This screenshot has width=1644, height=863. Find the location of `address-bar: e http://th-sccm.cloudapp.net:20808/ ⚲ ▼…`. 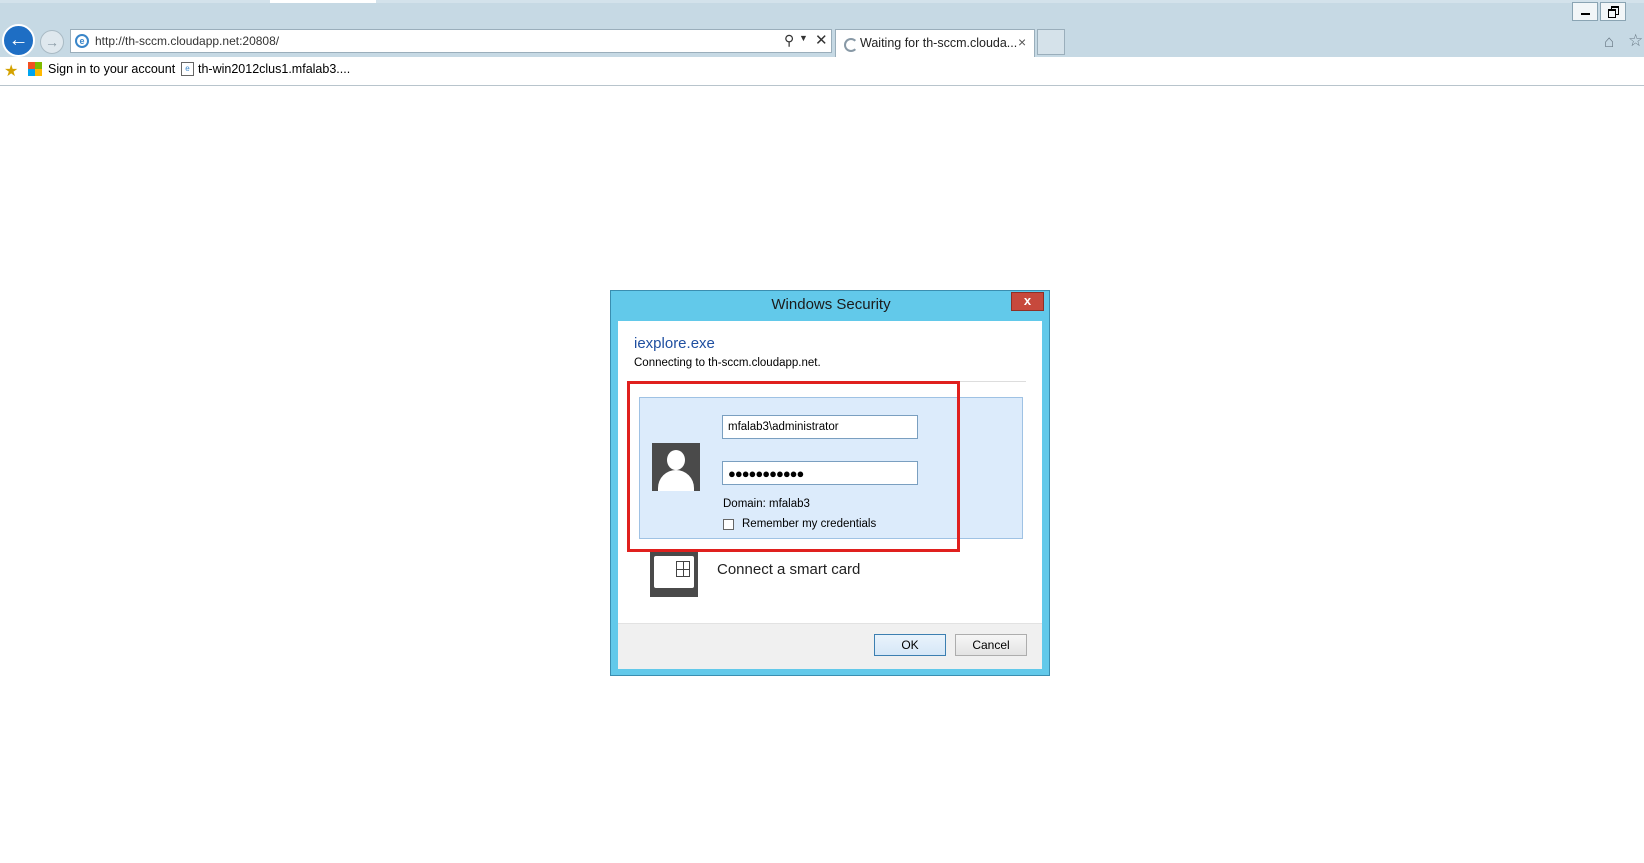

address-bar: e http://th-sccm.cloudapp.net:20808/ ⚲ ▼… is located at coordinates (451, 41).